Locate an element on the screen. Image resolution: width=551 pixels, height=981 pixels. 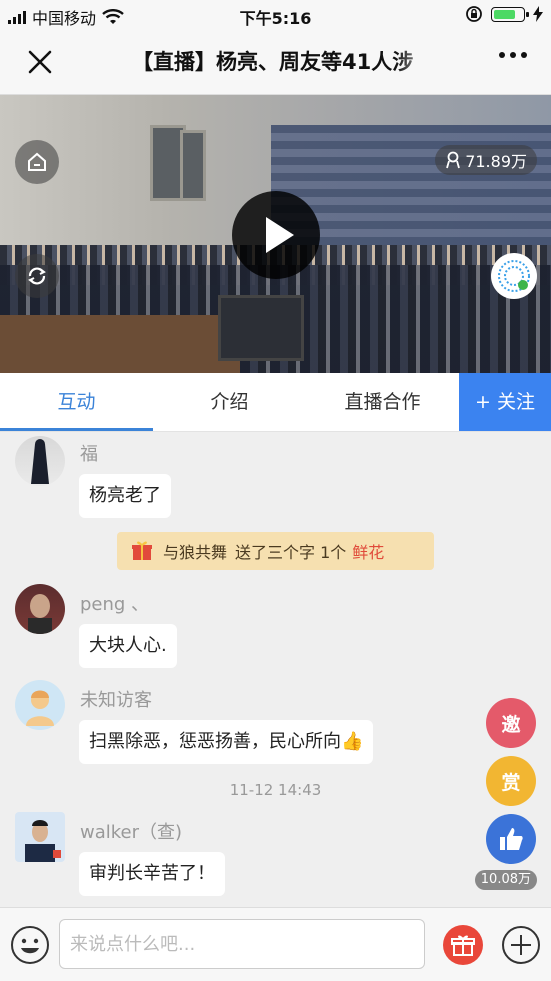
status-right is located at coordinates (504, 14).